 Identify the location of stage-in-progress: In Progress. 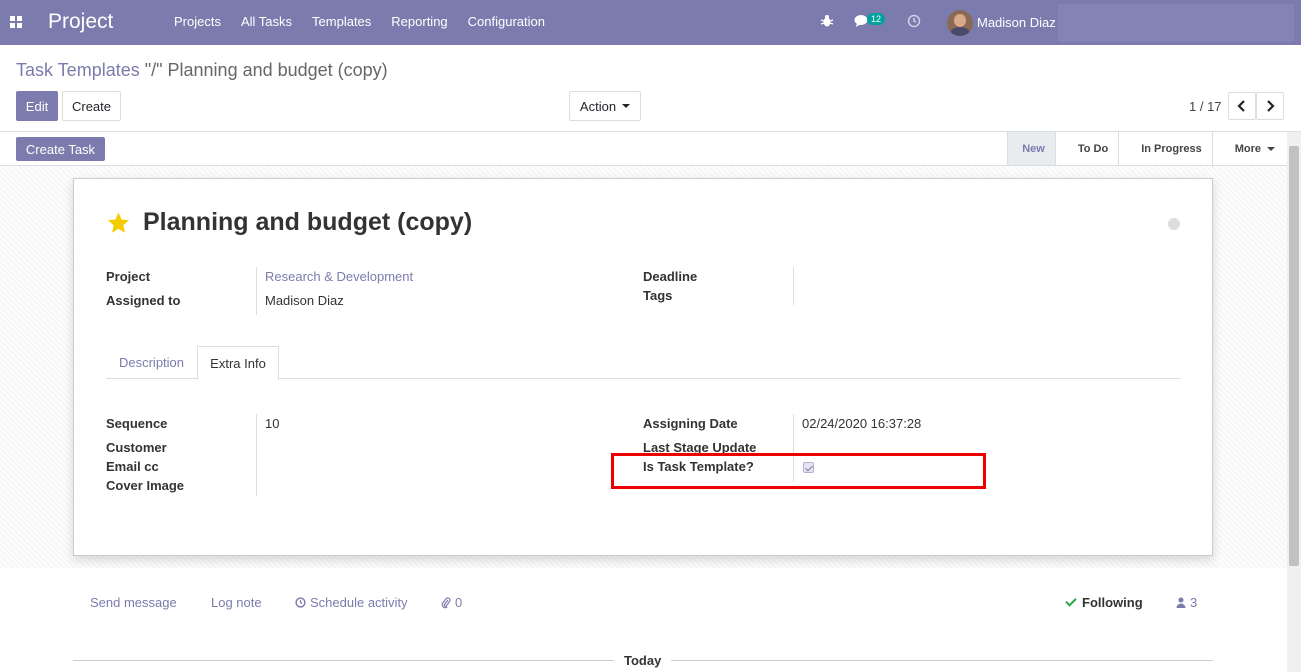
(1165, 148).